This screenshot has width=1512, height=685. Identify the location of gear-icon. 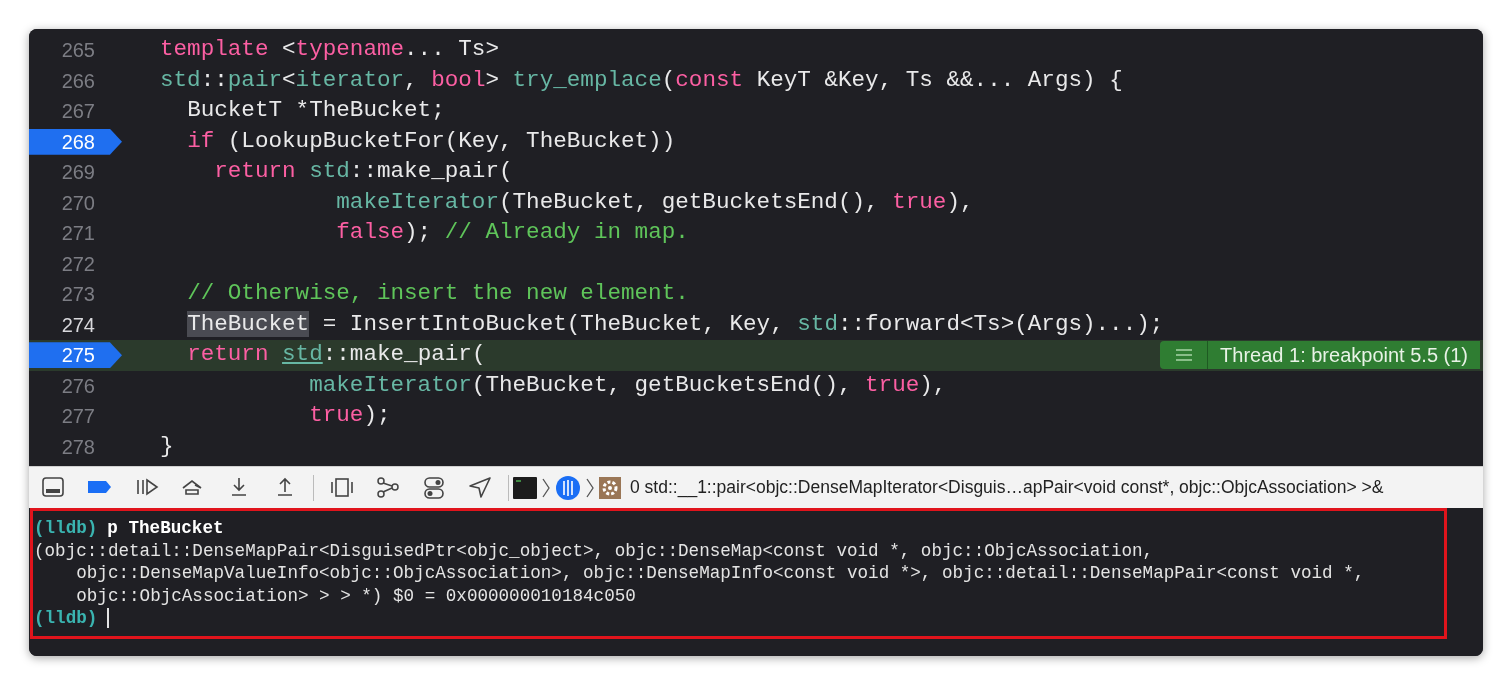
(610, 487).